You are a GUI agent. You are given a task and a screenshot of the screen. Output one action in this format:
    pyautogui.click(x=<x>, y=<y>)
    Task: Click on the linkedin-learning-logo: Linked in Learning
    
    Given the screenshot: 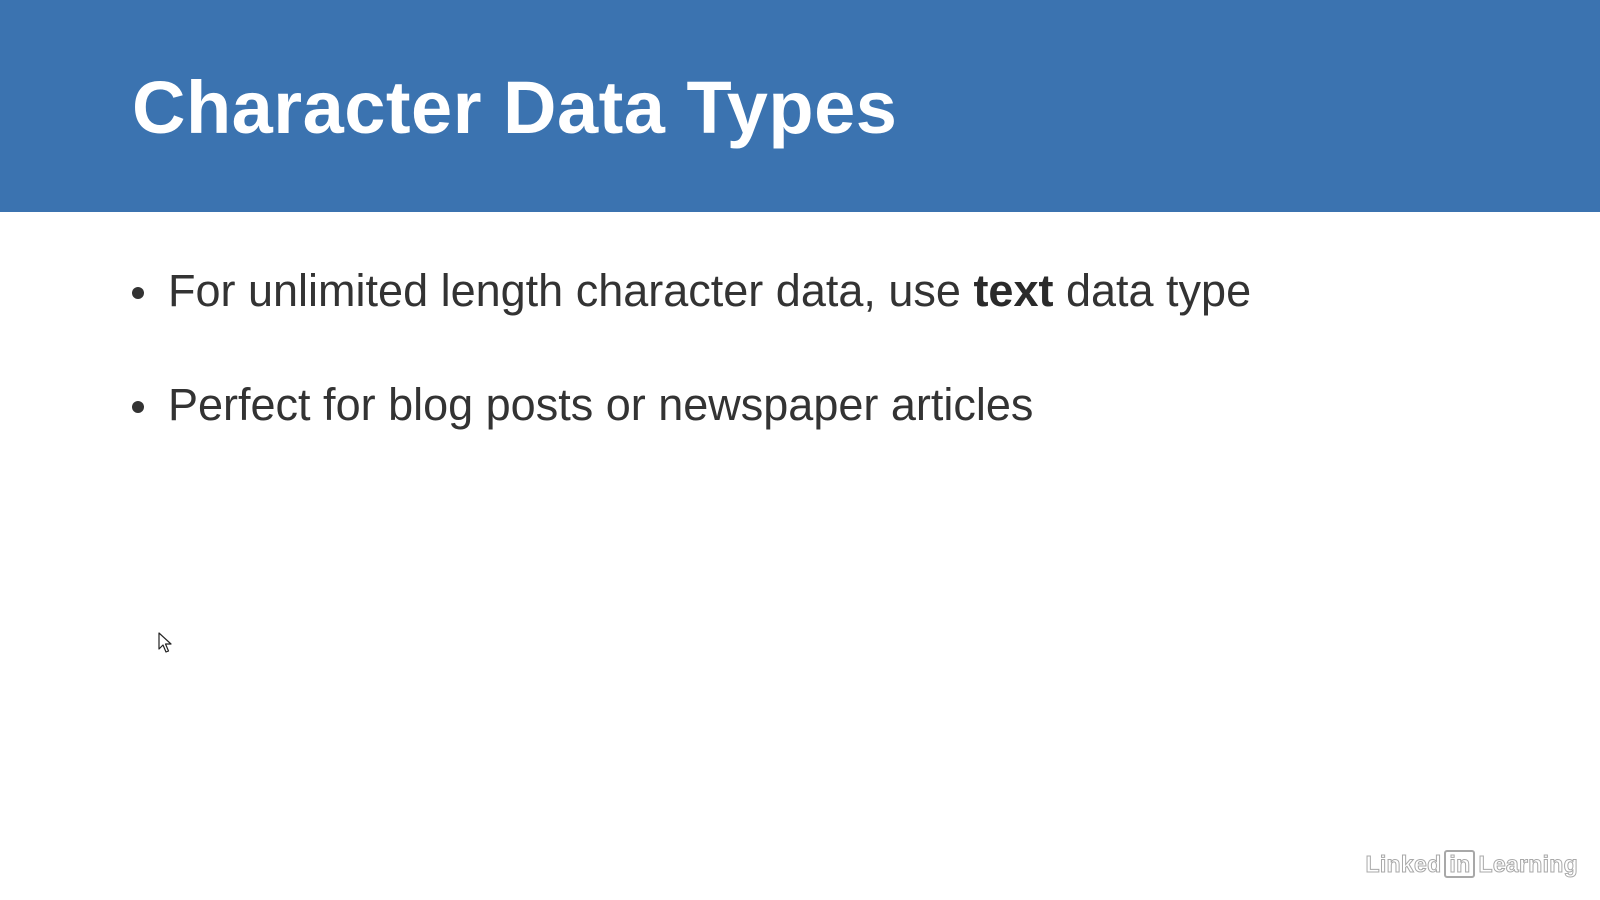 What is the action you would take?
    pyautogui.click(x=1471, y=864)
    